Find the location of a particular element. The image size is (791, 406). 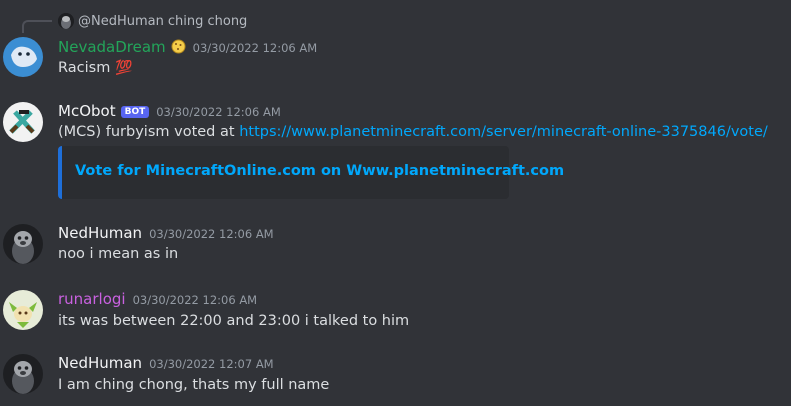

reply-avatar is located at coordinates (66, 21).